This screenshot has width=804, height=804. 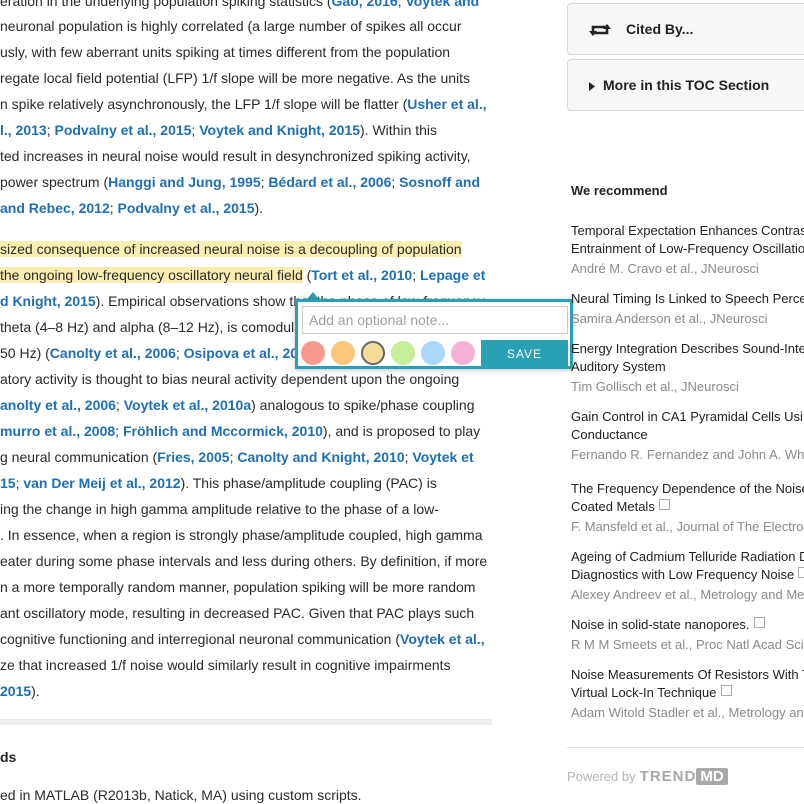 What do you see at coordinates (184, 182) in the screenshot?
I see `citation-link: Hanggi and Jung, 1995` at bounding box center [184, 182].